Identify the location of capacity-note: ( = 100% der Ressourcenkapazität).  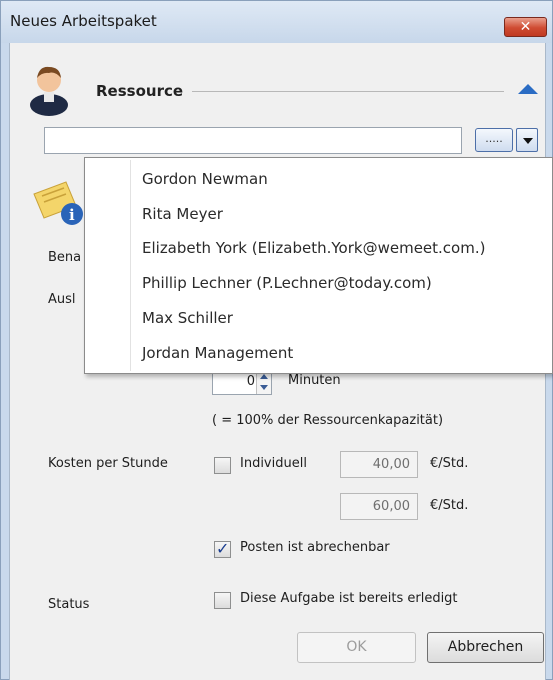
(328, 420).